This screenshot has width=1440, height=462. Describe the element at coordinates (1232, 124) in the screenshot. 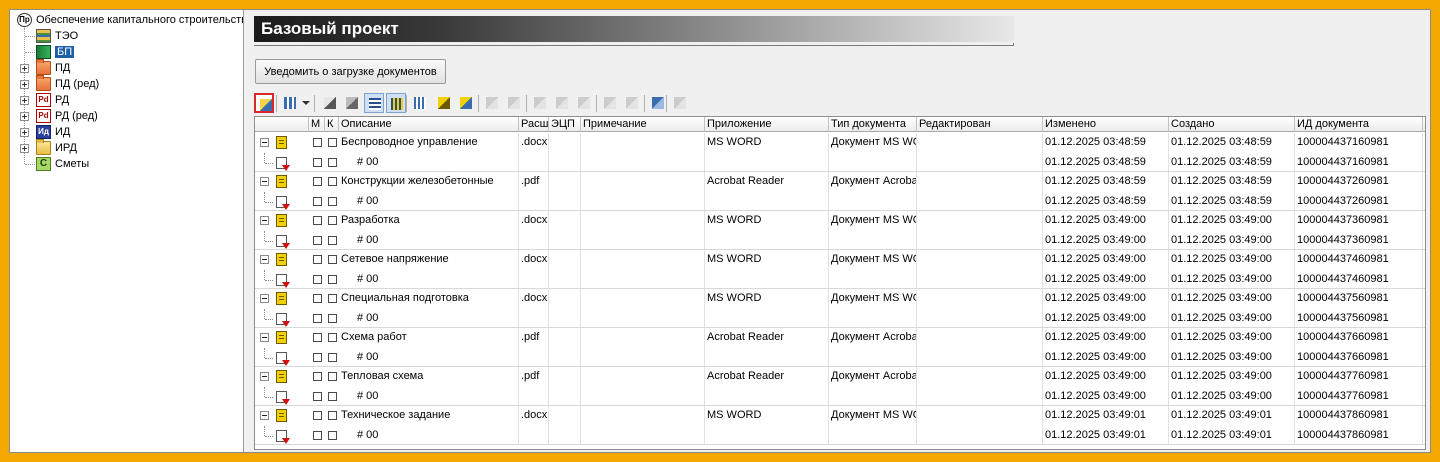

I see `col-header-created: Создано` at that location.